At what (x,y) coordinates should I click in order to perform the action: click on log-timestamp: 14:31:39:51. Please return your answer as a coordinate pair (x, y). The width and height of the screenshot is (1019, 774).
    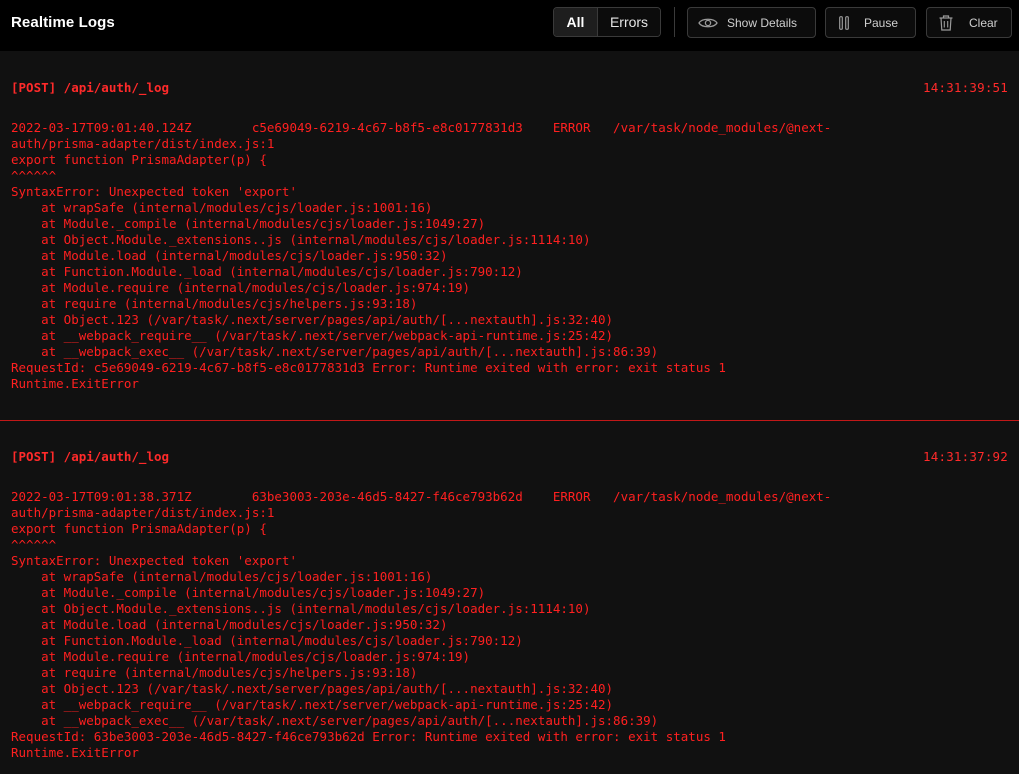
    Looking at the image, I should click on (965, 87).